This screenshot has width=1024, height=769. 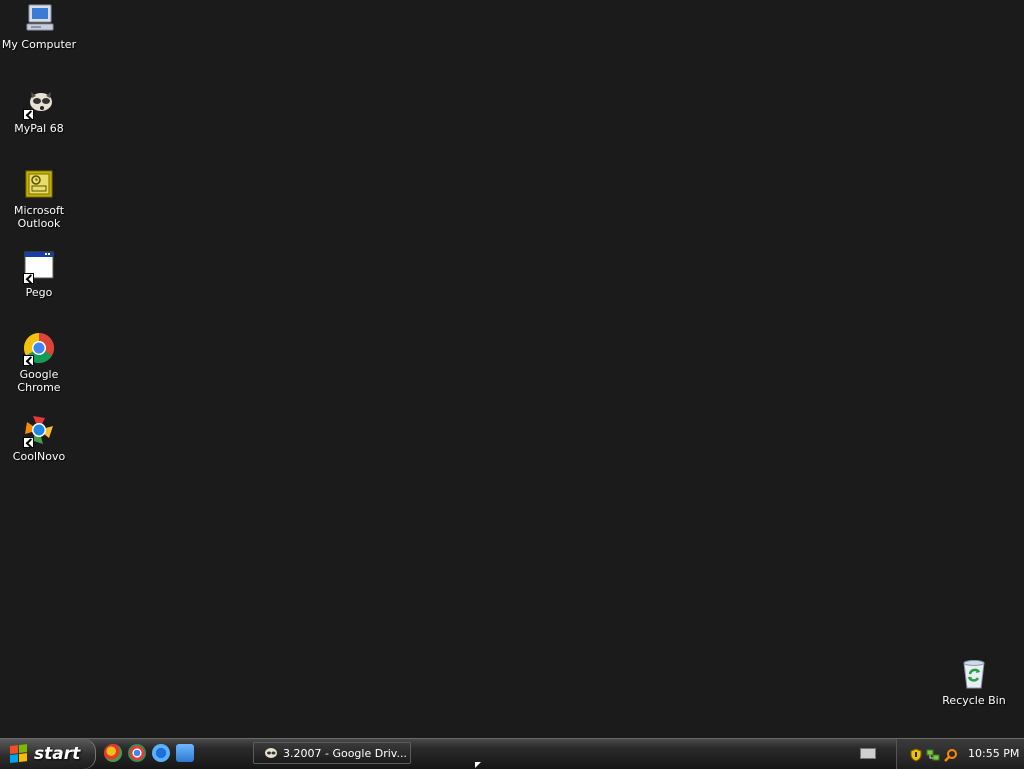 I want to click on desktop-icon-pego: Pego, so click(x=39, y=274).